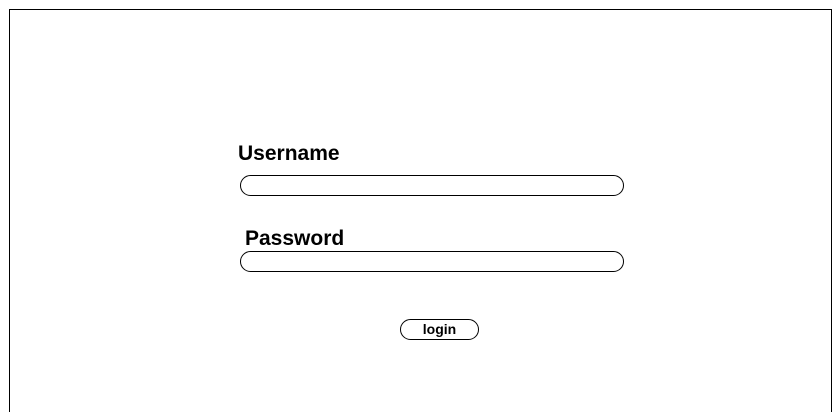 The image size is (833, 412). Describe the element at coordinates (439, 329) in the screenshot. I see `login-button: login` at that location.